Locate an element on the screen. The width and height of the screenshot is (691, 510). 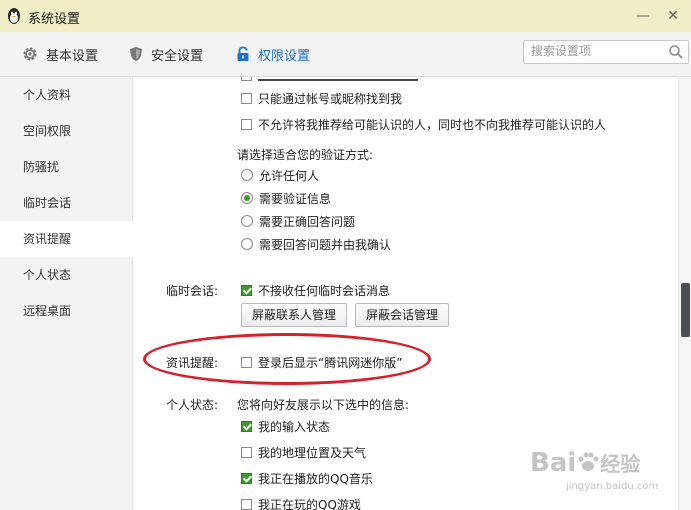
title-bar: 系统设置 — ✕ is located at coordinates (345, 16).